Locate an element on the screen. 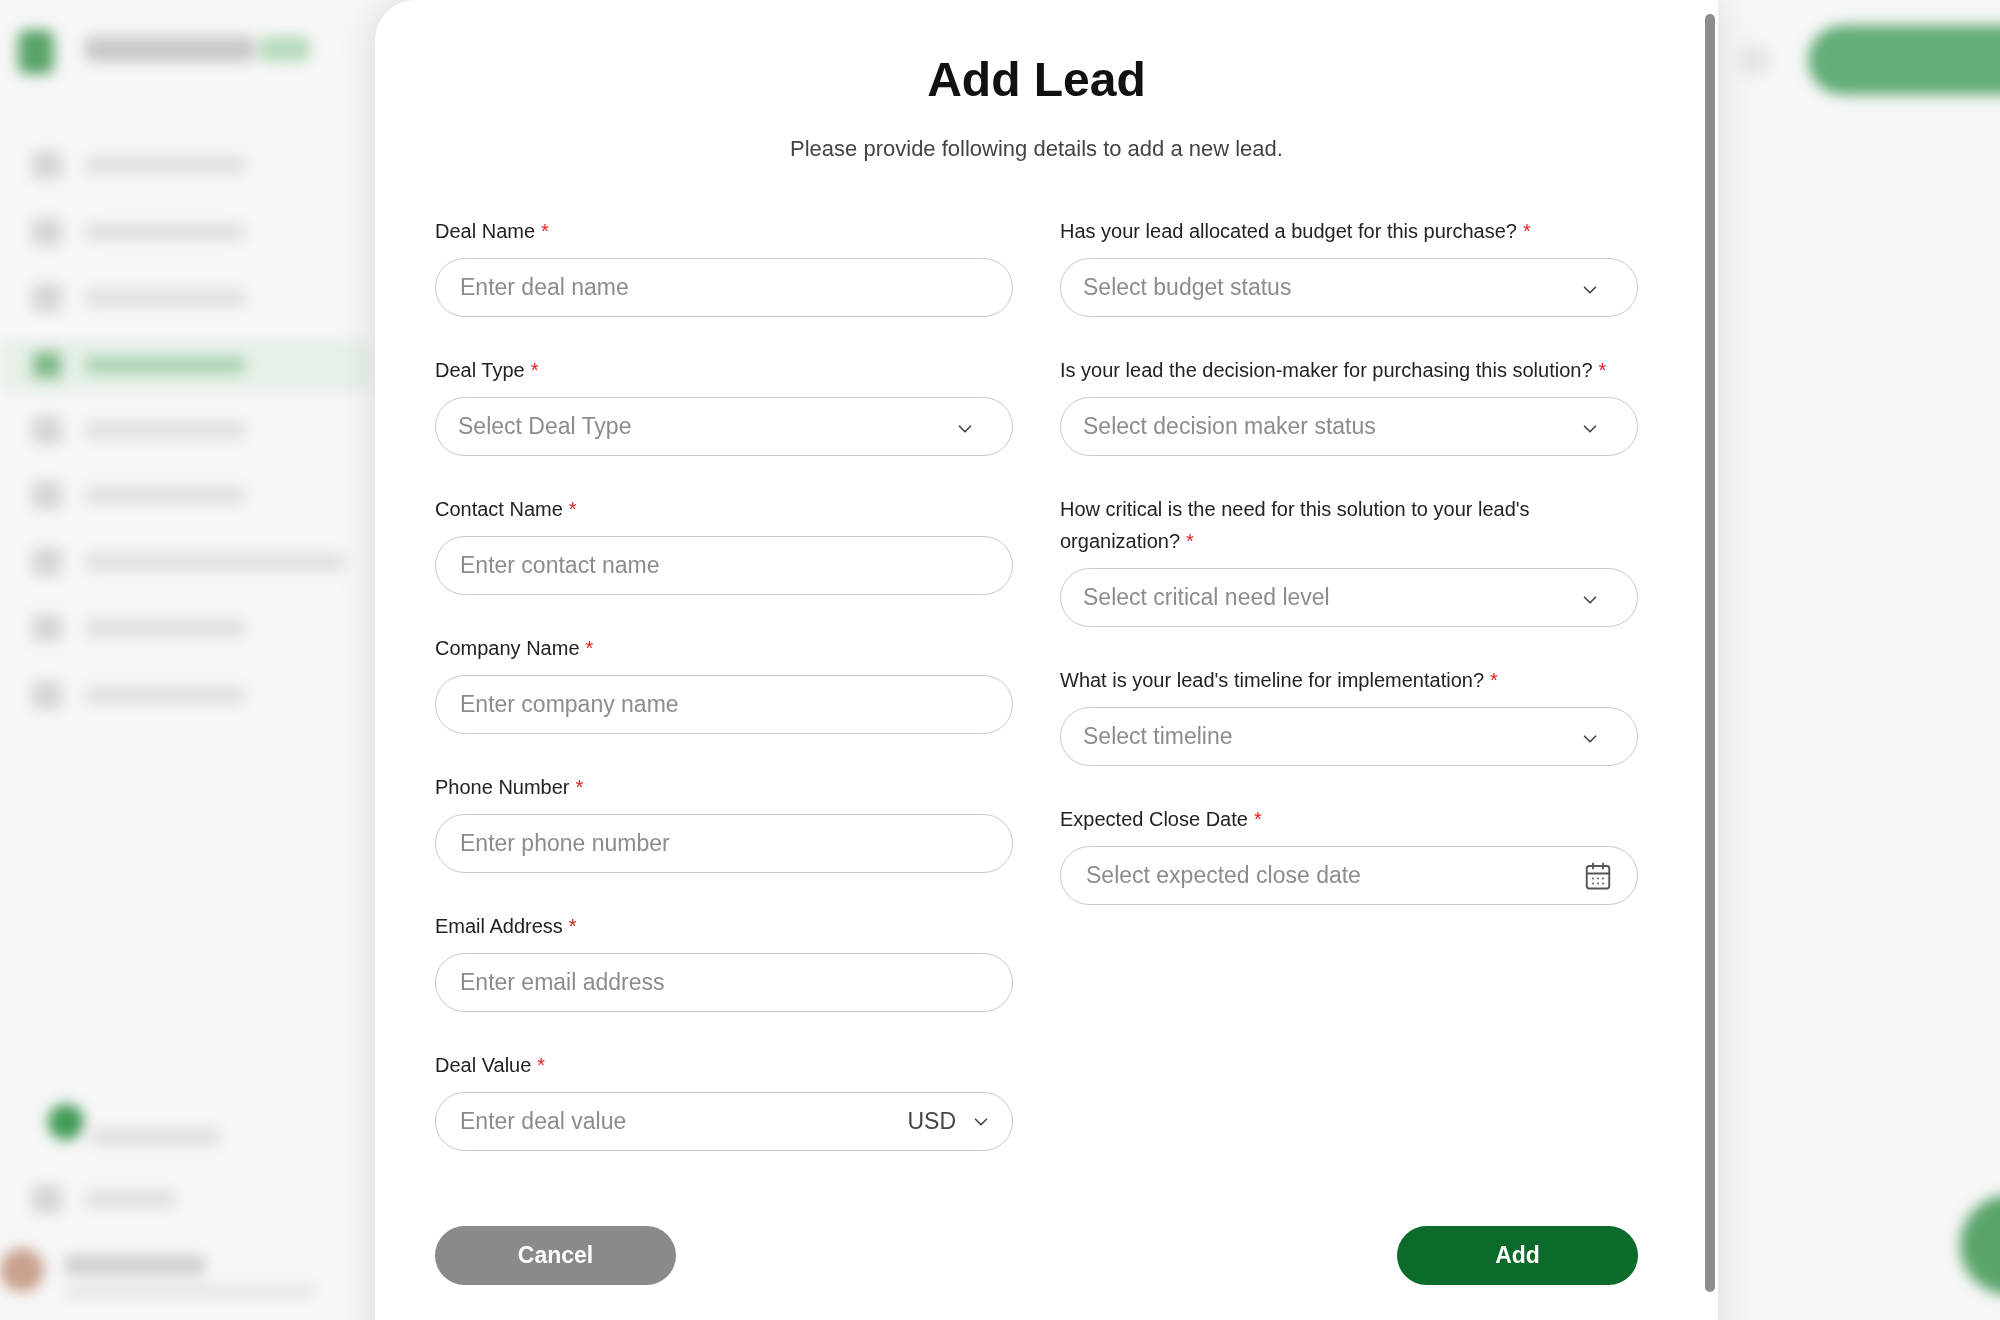 This screenshot has width=2000, height=1320. text-field: Enter deal name is located at coordinates (724, 287).